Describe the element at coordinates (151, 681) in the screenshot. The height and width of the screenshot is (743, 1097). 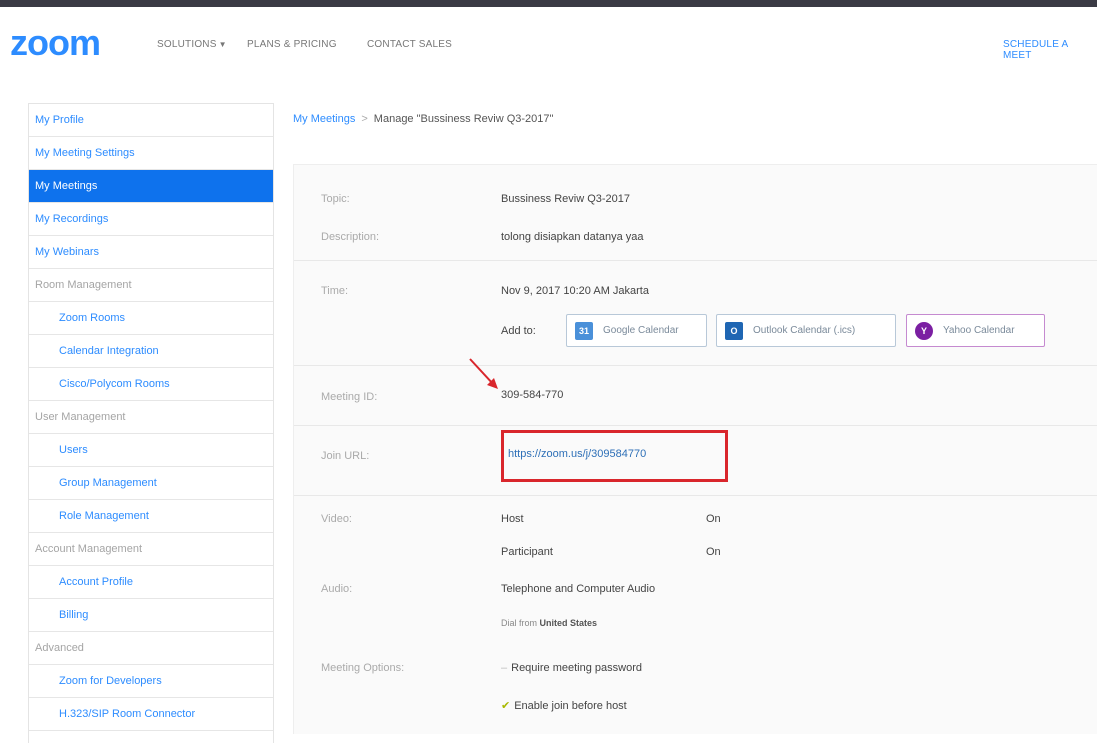
I see `sidebar-item-zoom-for-developers: Zoom for Developers` at that location.